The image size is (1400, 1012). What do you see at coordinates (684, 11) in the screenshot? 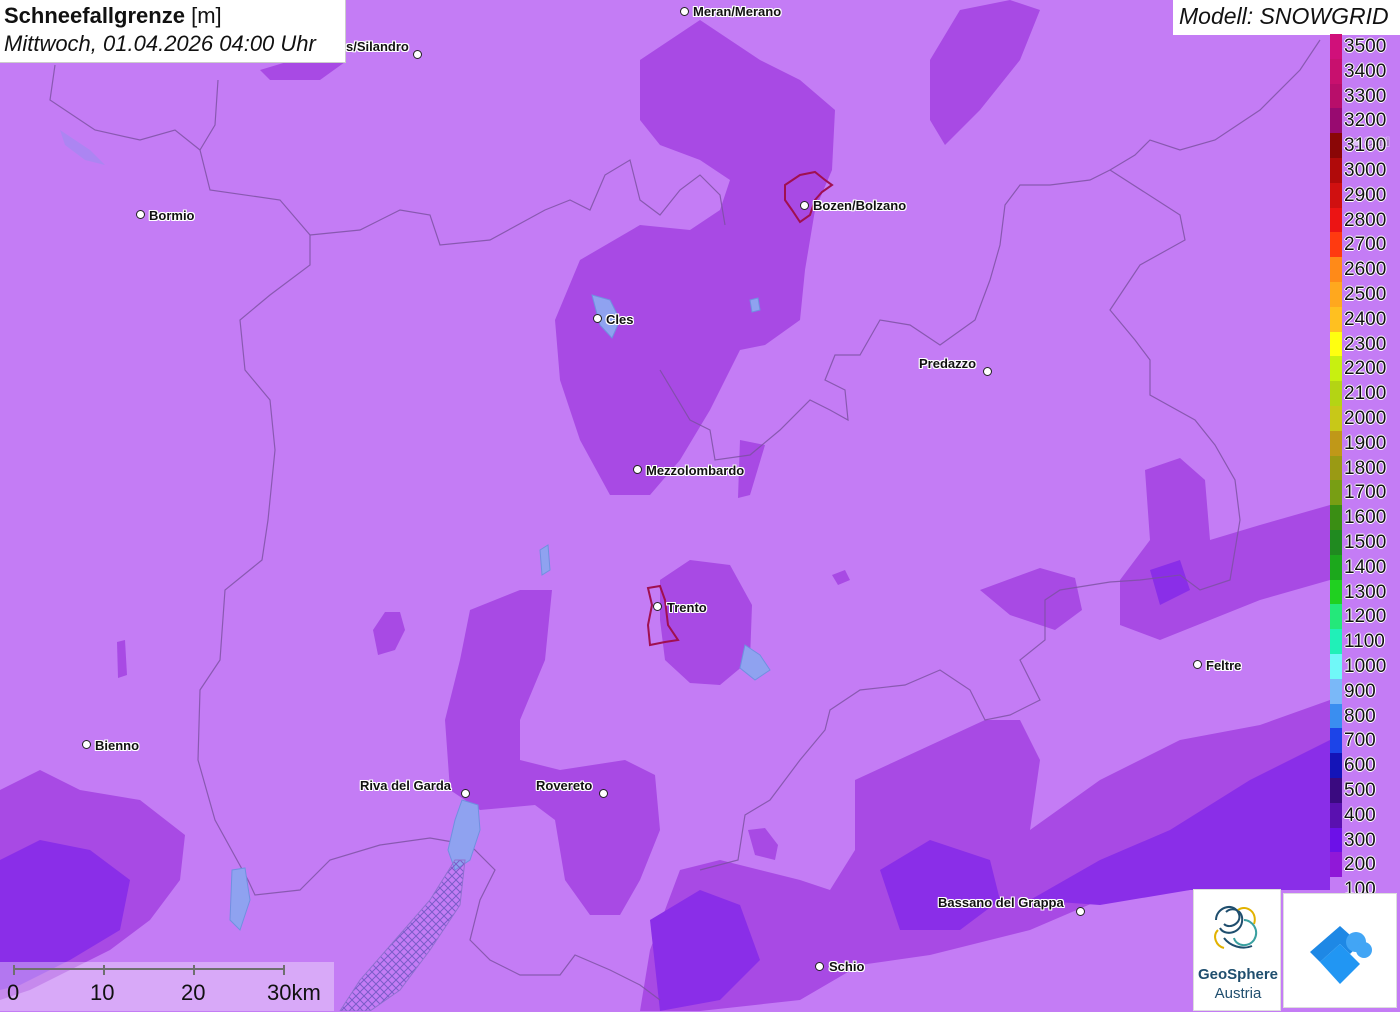
I see `city-dot-meran` at bounding box center [684, 11].